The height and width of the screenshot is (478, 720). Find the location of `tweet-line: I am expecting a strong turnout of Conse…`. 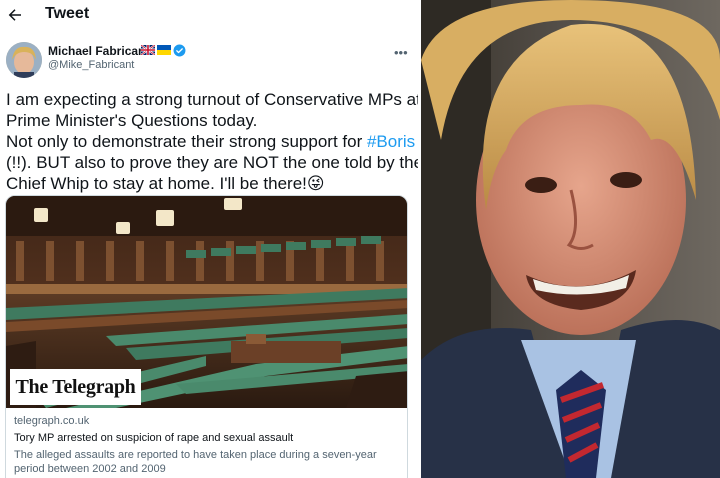

tweet-line: I am expecting a strong turnout of Conse… is located at coordinates (212, 99).